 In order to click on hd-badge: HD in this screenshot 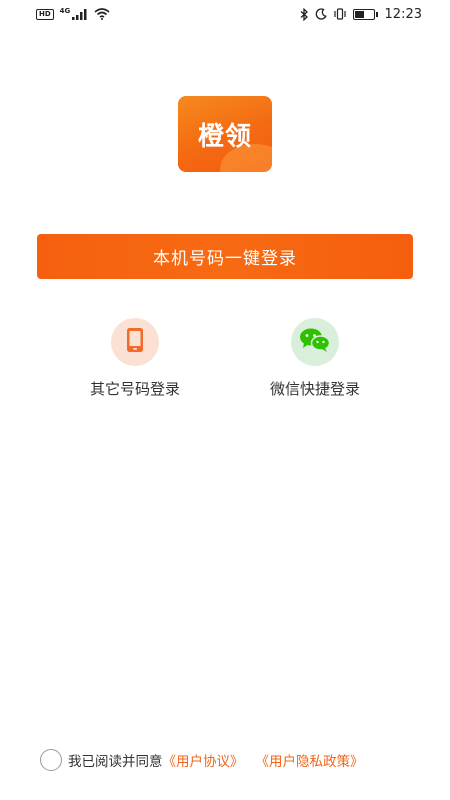, I will do `click(45, 14)`.